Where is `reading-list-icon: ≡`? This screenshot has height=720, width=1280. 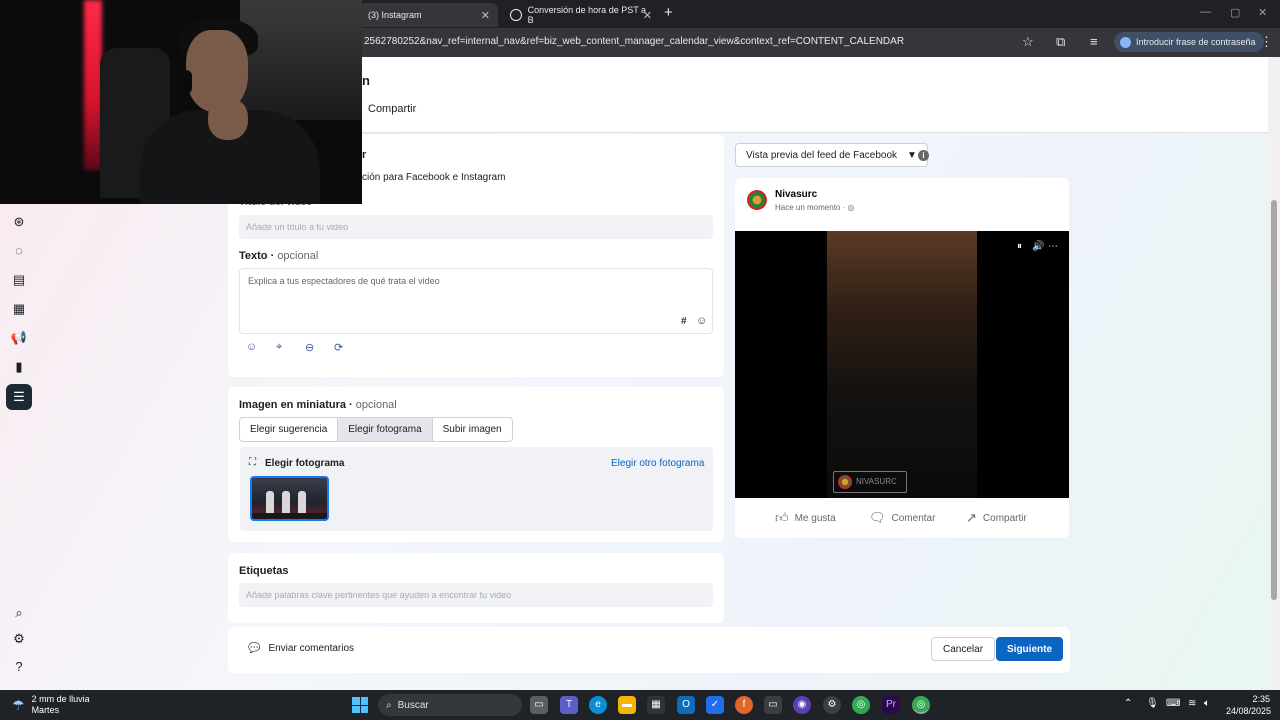
reading-list-icon: ≡ is located at coordinates (1094, 41).